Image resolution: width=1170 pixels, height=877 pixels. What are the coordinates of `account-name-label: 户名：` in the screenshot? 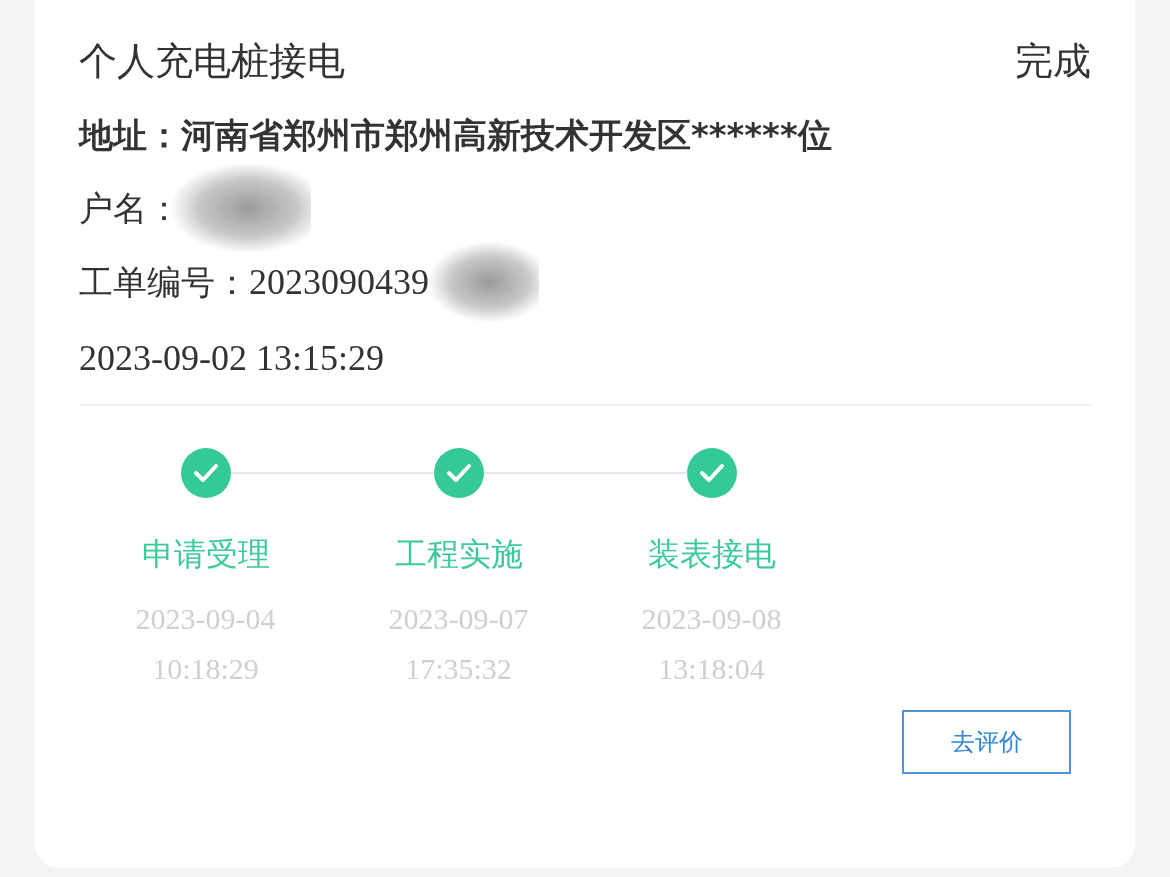 It's located at (130, 208).